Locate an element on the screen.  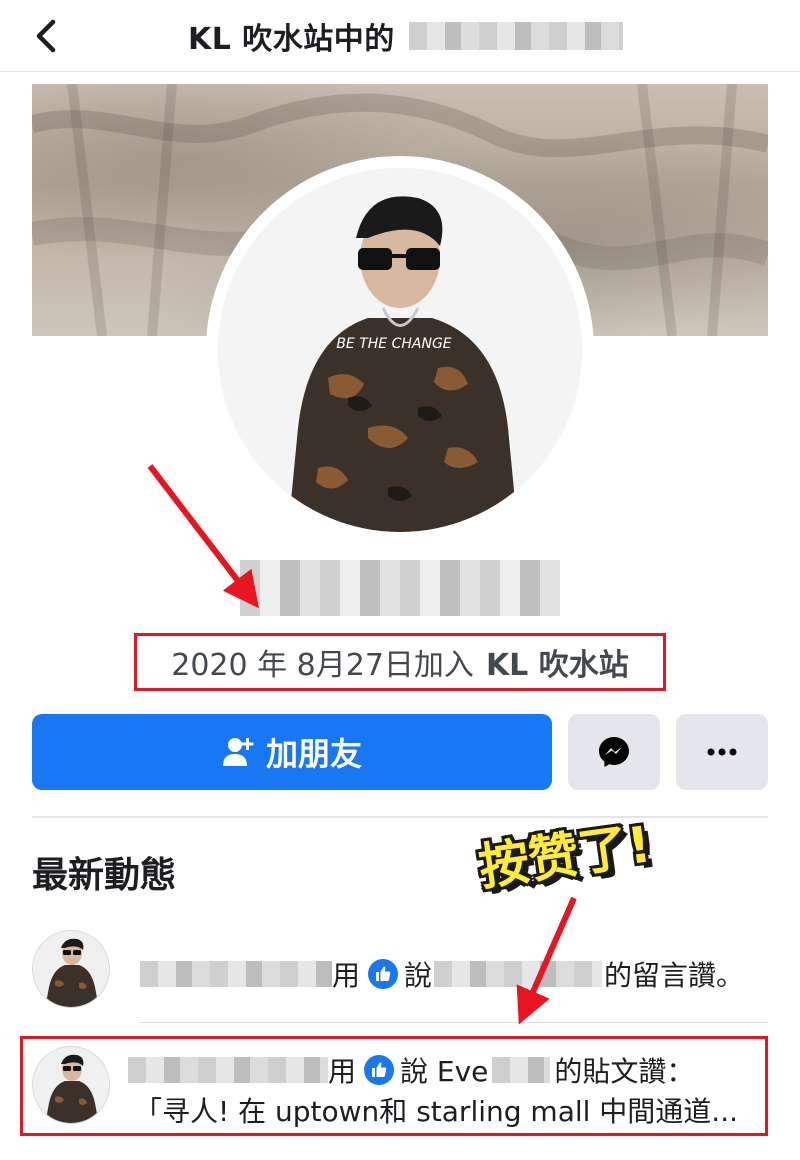
group-name: KL 吹水站 is located at coordinates (557, 662).